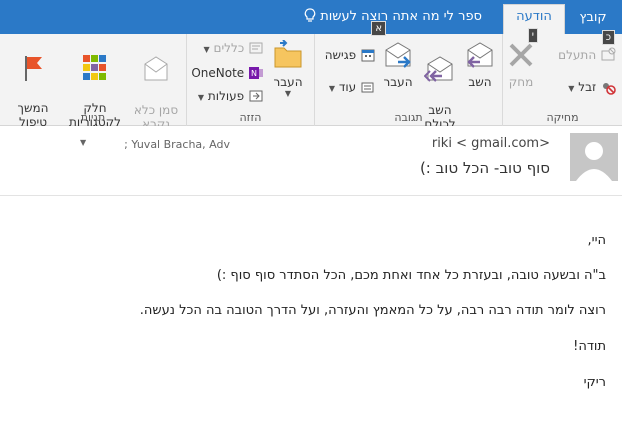  I want to click on tell-me-label: ספר לי מה אתה רוצה לעשות, so click(401, 16).